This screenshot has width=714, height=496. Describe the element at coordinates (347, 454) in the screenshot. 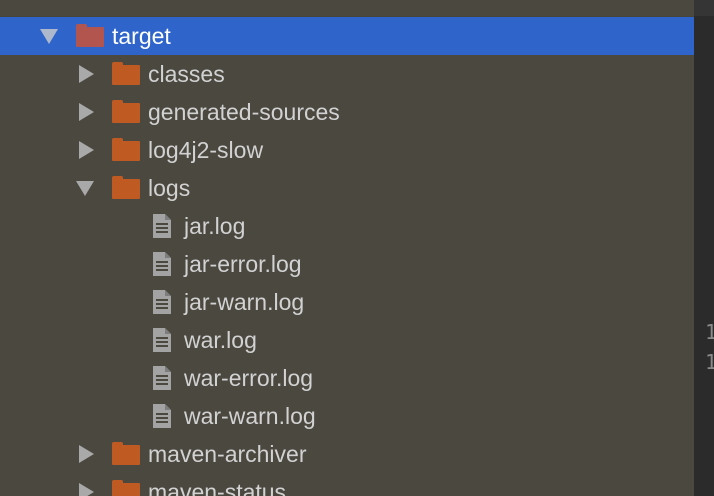

I see `tree-node-maven-archiver: maven-archiver` at that location.